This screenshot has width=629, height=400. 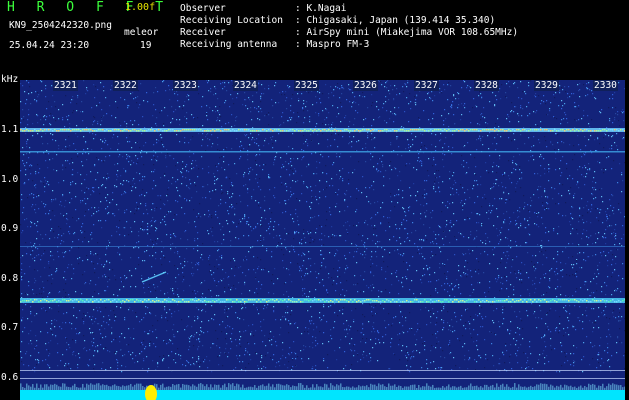 What do you see at coordinates (185, 85) in the screenshot?
I see `x-tick-label: 2323` at bounding box center [185, 85].